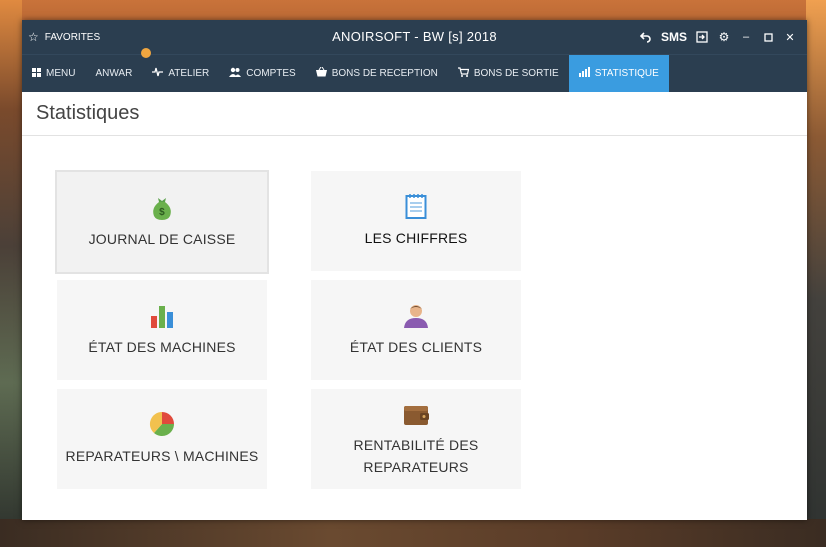  I want to click on nav-comptes: COMPTES, so click(262, 73).